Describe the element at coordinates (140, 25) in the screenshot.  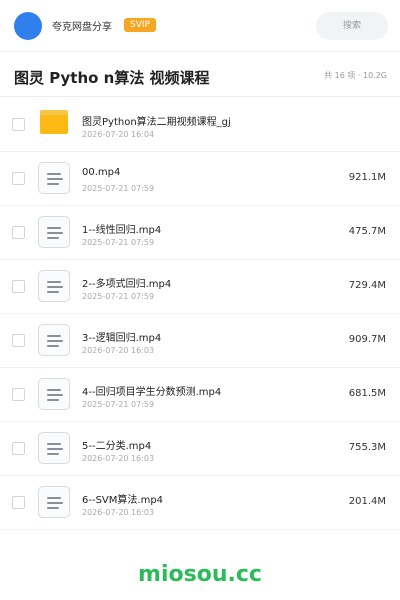
I see `svip-badge: SVIP` at that location.